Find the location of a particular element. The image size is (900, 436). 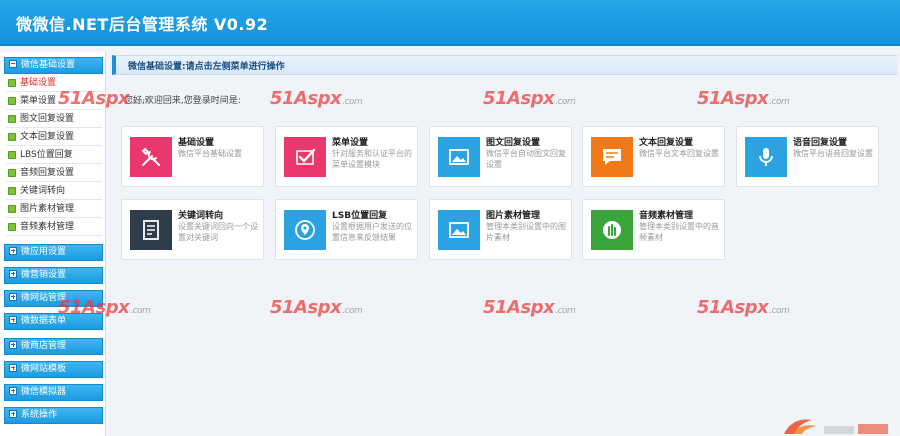

message-icon is located at coordinates (612, 157).